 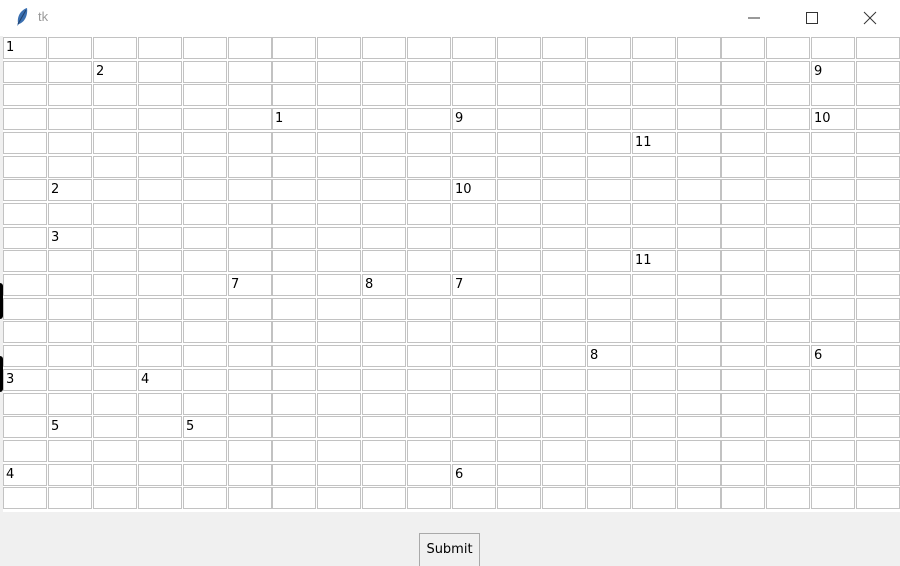 What do you see at coordinates (115, 72) in the screenshot?
I see `grid-cell: 2` at bounding box center [115, 72].